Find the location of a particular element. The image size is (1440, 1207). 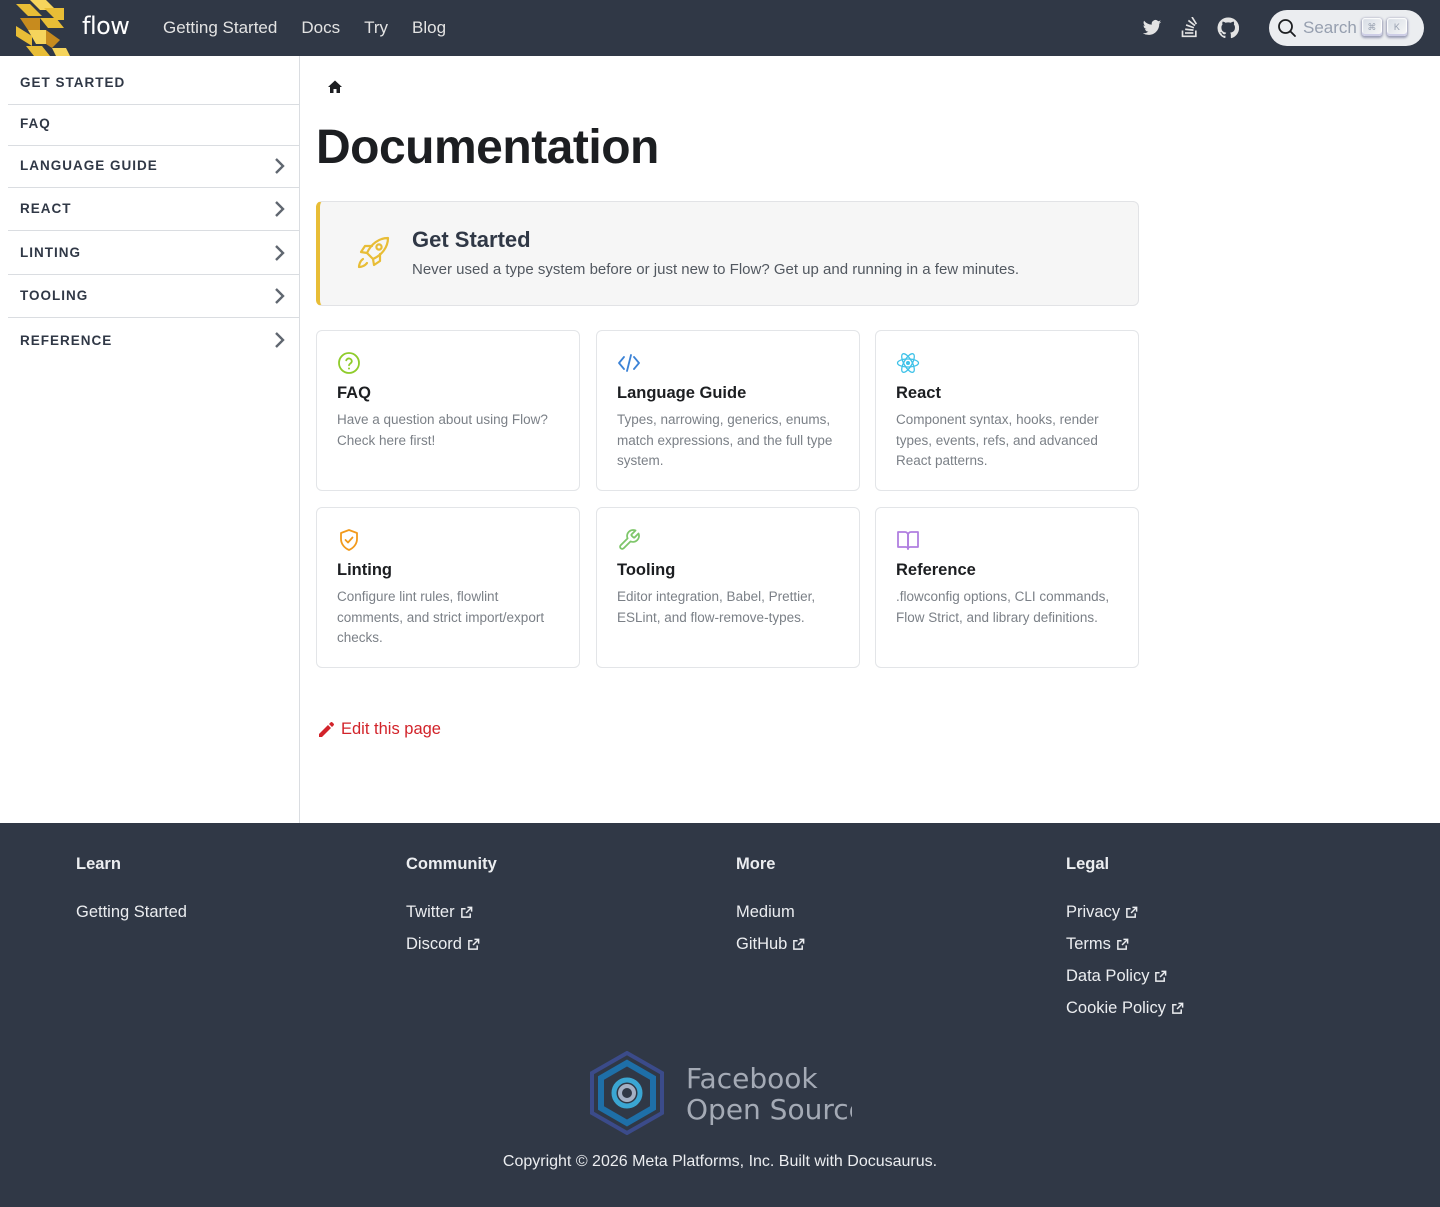

logo-text-open-source: Open Source is located at coordinates (769, 1109).